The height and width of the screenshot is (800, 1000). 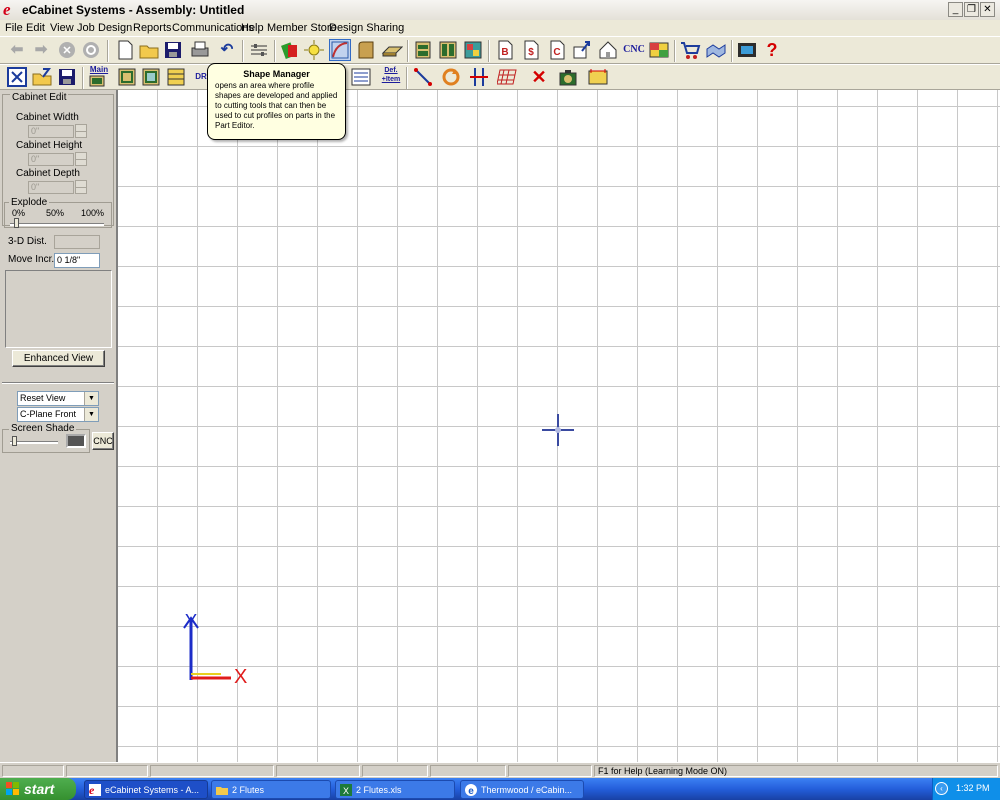 I want to click on rotate-tool-icon, so click(x=451, y=77).